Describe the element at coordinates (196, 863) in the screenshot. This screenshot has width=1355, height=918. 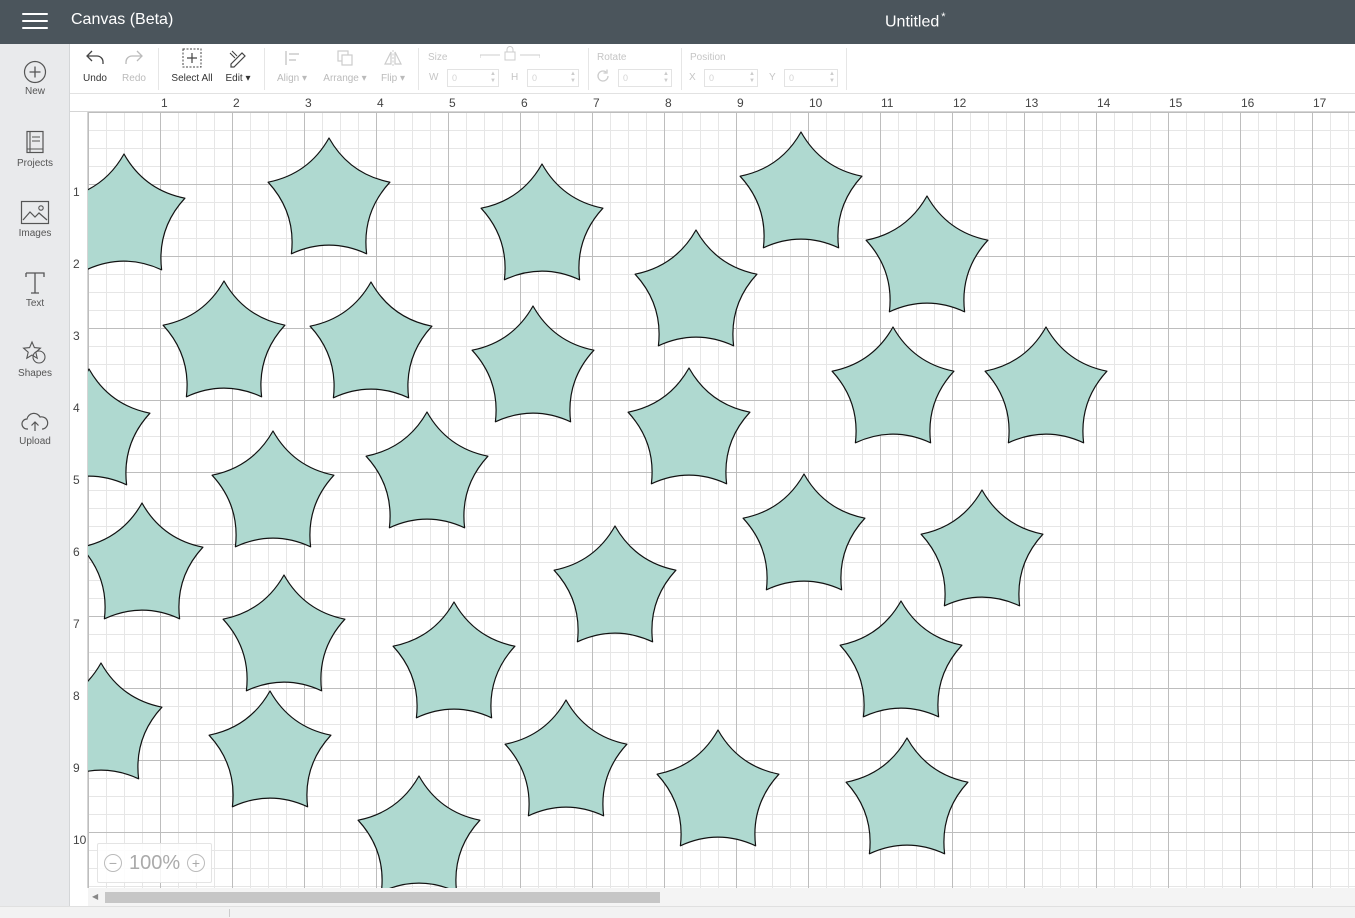
I see `zoom-in-button: +` at that location.